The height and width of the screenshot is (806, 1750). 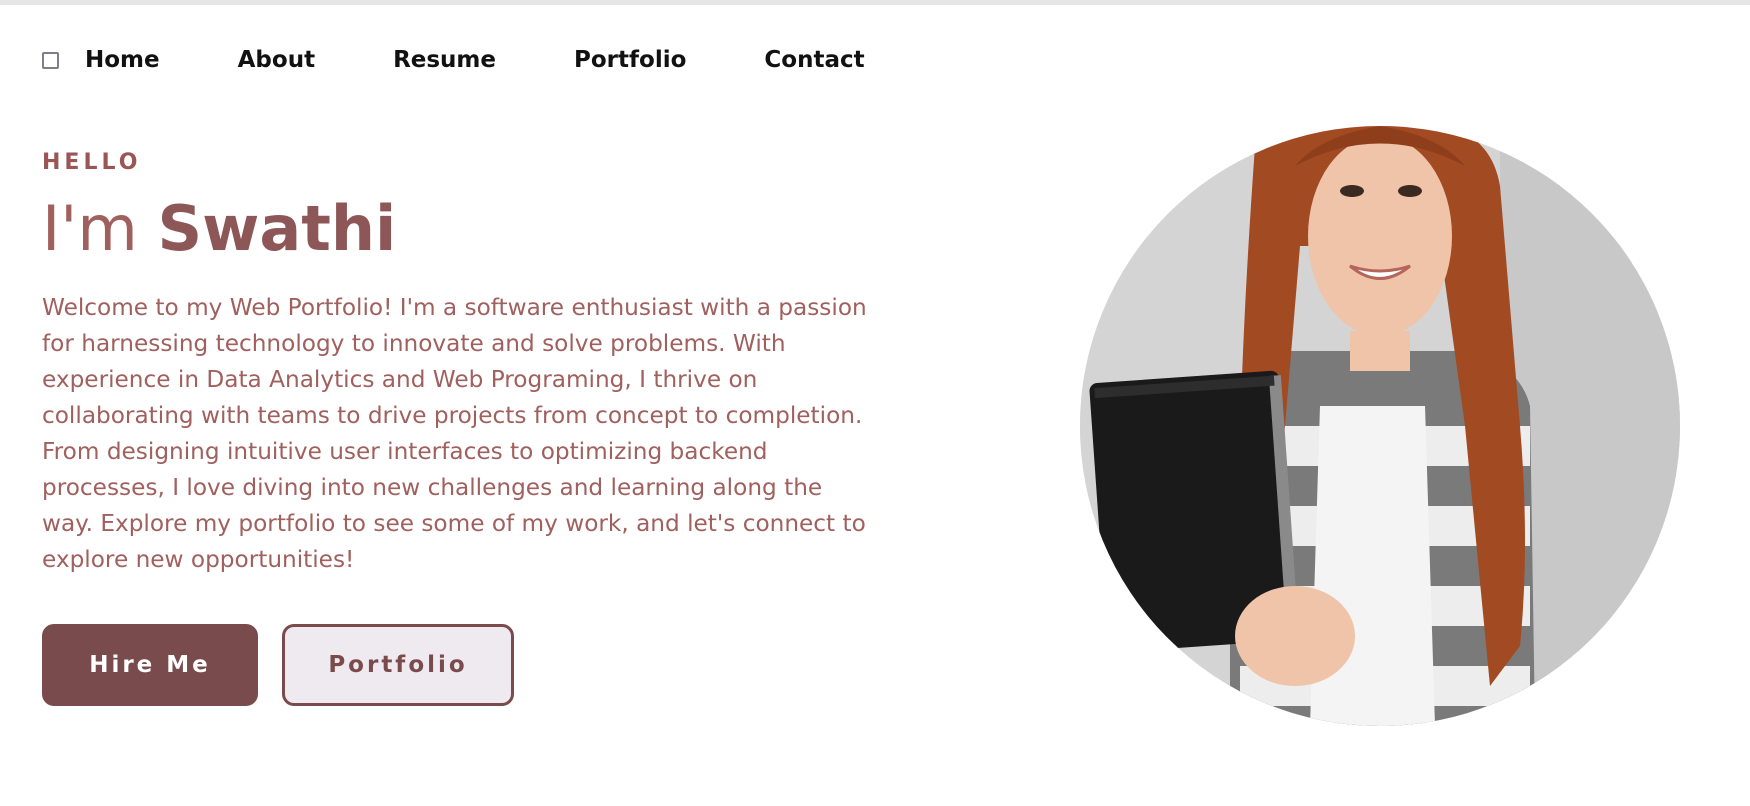 What do you see at coordinates (398, 665) in the screenshot?
I see `portfolio-button: Portfolio` at bounding box center [398, 665].